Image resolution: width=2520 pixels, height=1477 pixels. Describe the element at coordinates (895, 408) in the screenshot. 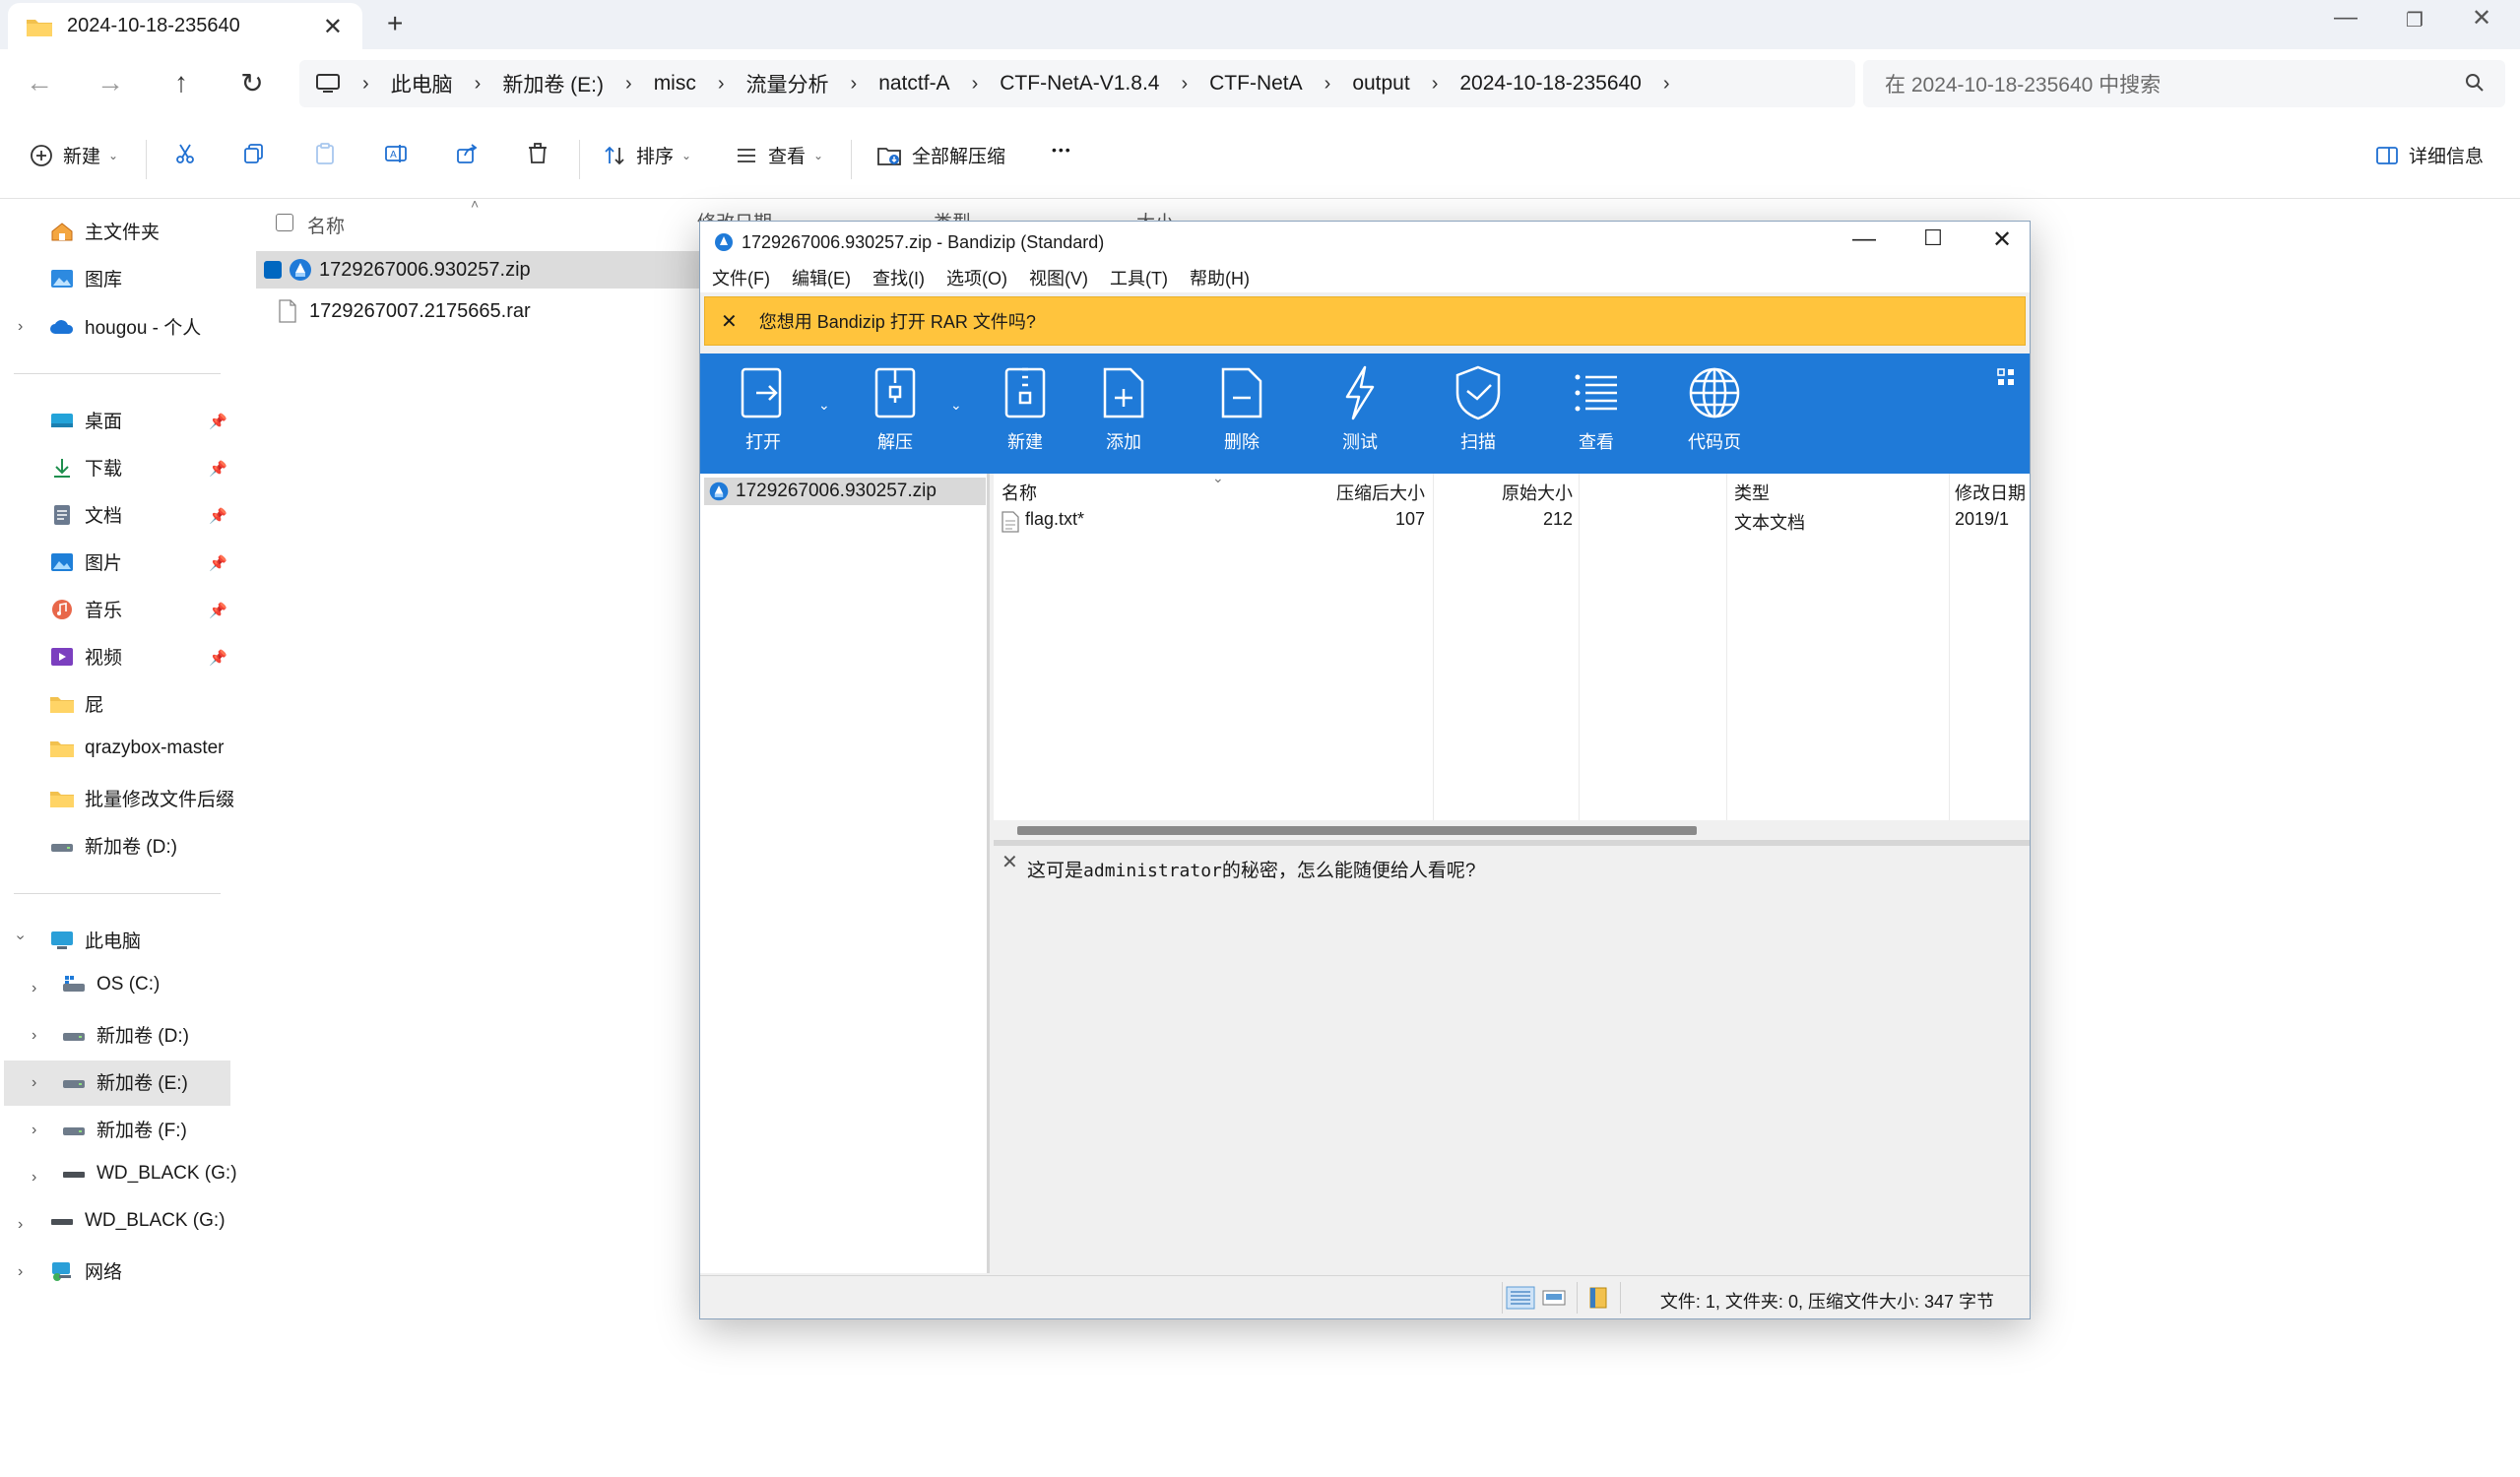

I see `extract-button: 解压` at that location.